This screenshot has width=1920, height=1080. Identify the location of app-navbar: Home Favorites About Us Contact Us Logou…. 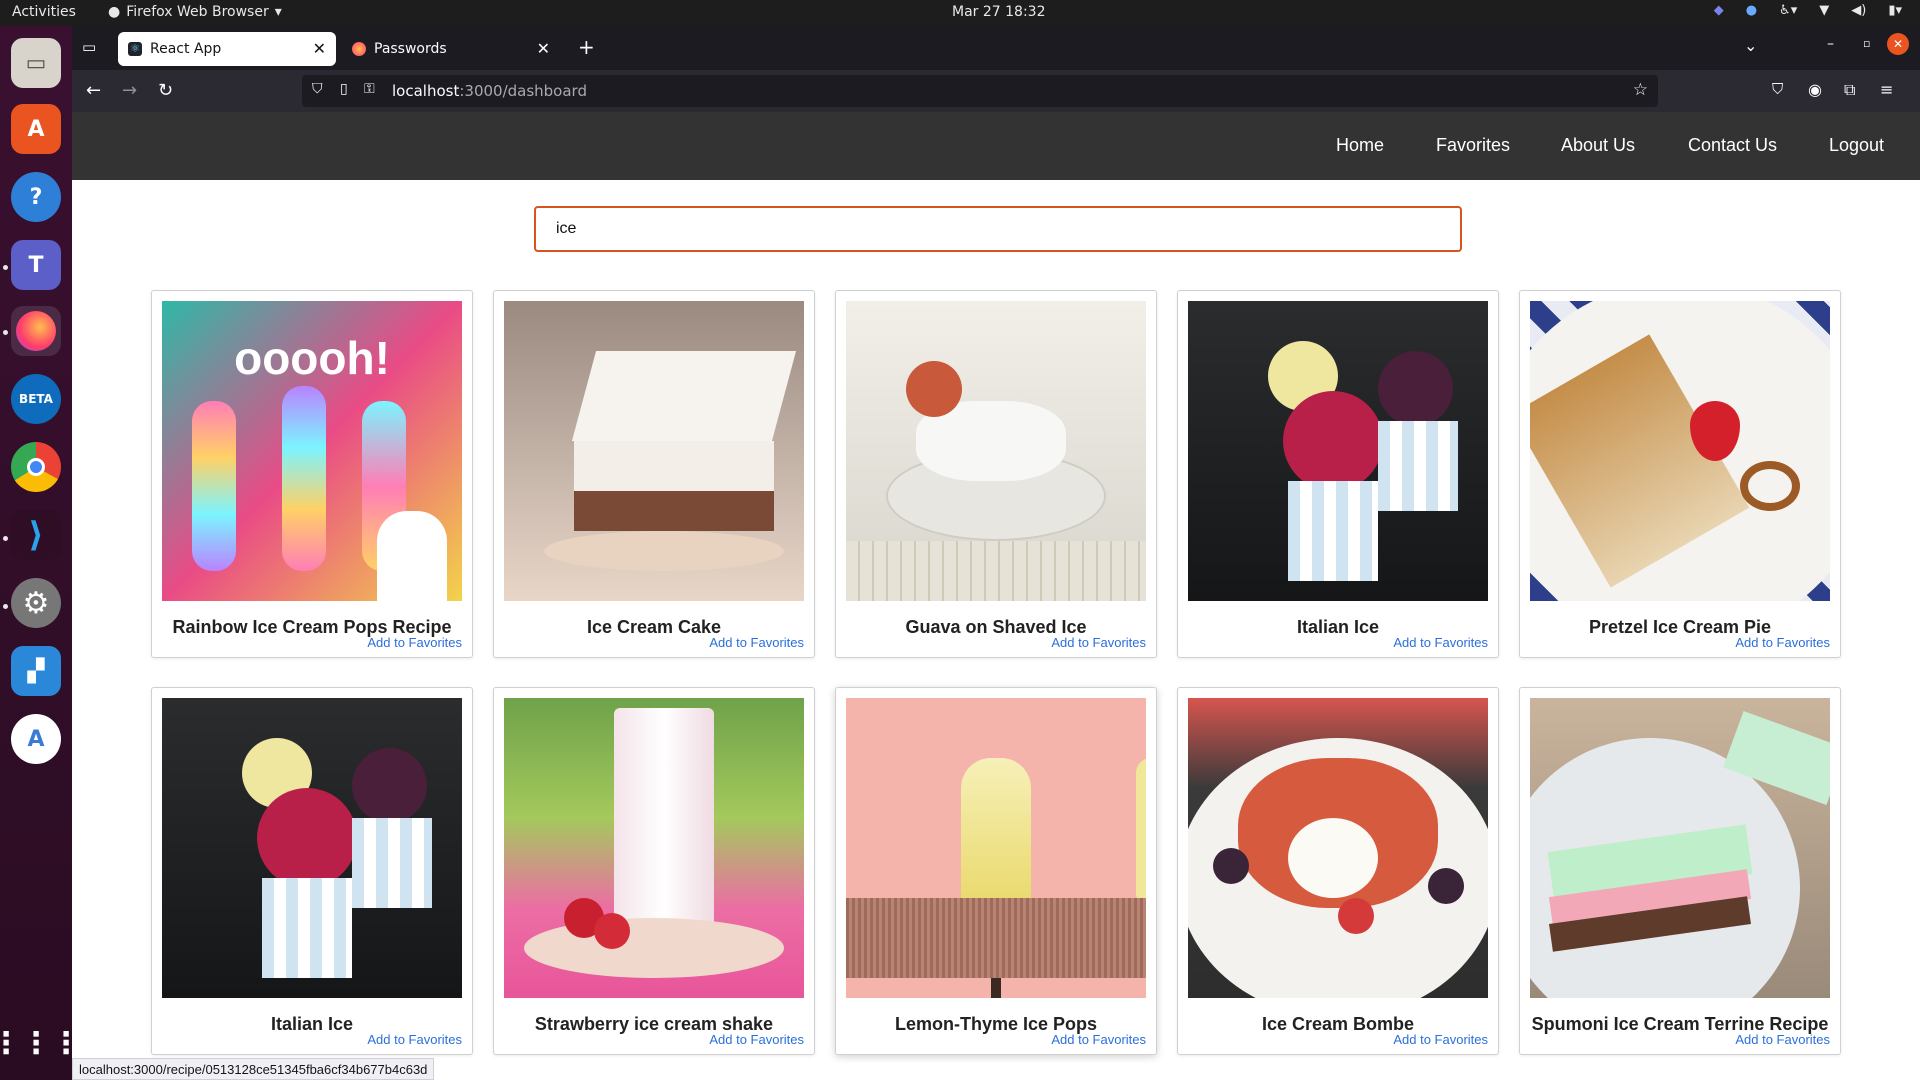
(996, 146).